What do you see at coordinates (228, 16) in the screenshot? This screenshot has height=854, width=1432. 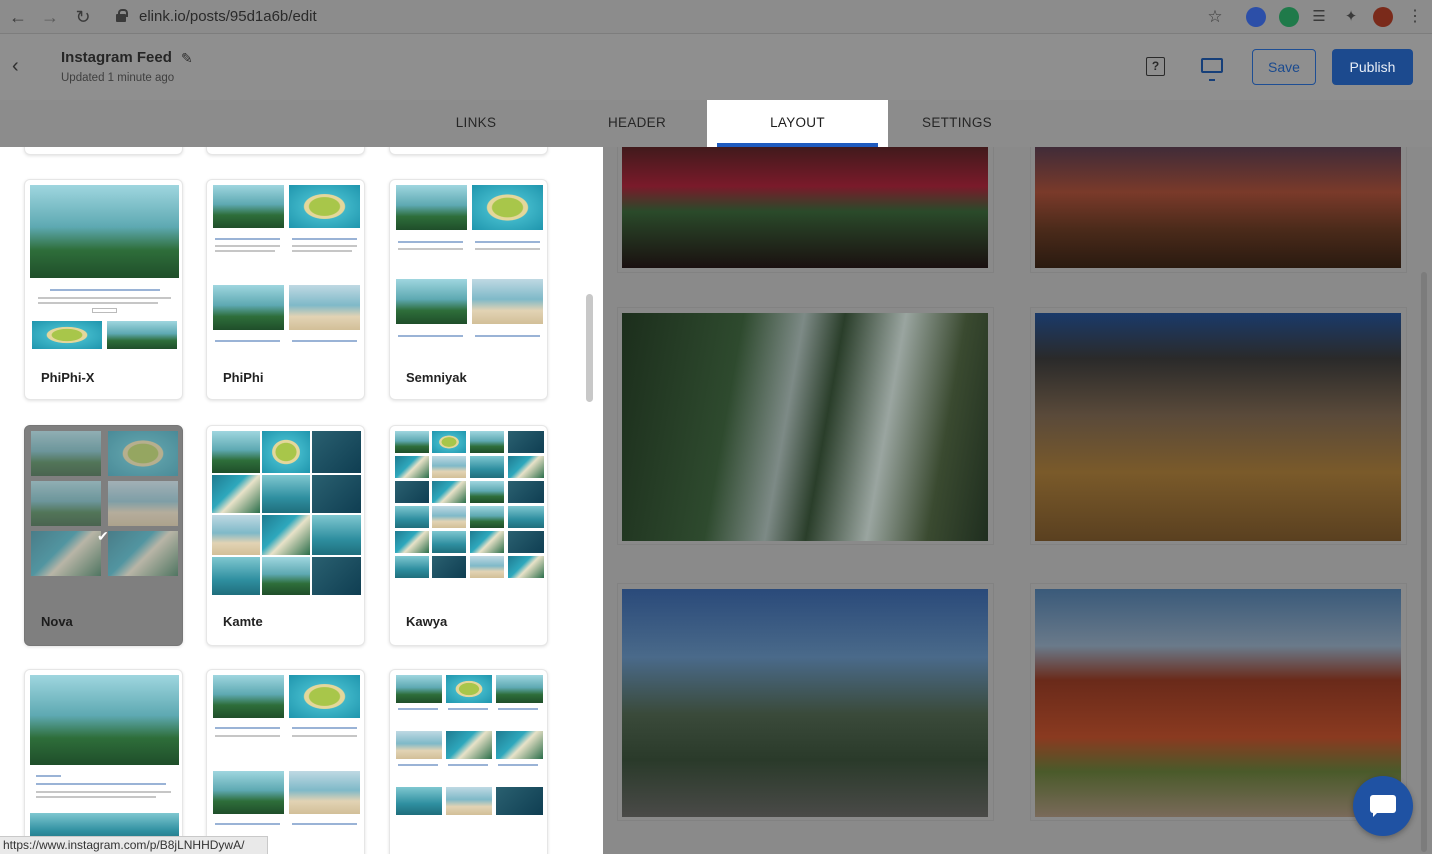 I see `address-bar: elink.io/posts/95d1a6b/edit` at bounding box center [228, 16].